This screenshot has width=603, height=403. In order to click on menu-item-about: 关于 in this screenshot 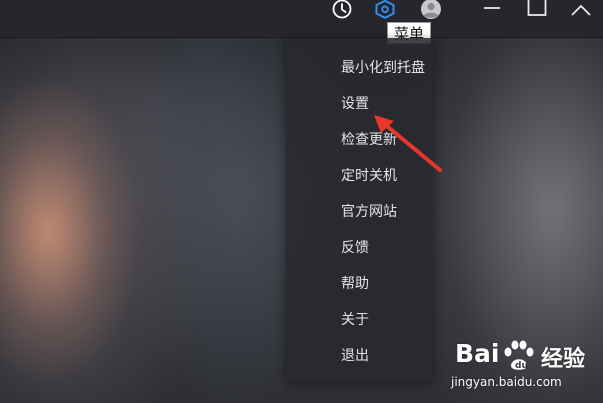, I will do `click(359, 320)`.